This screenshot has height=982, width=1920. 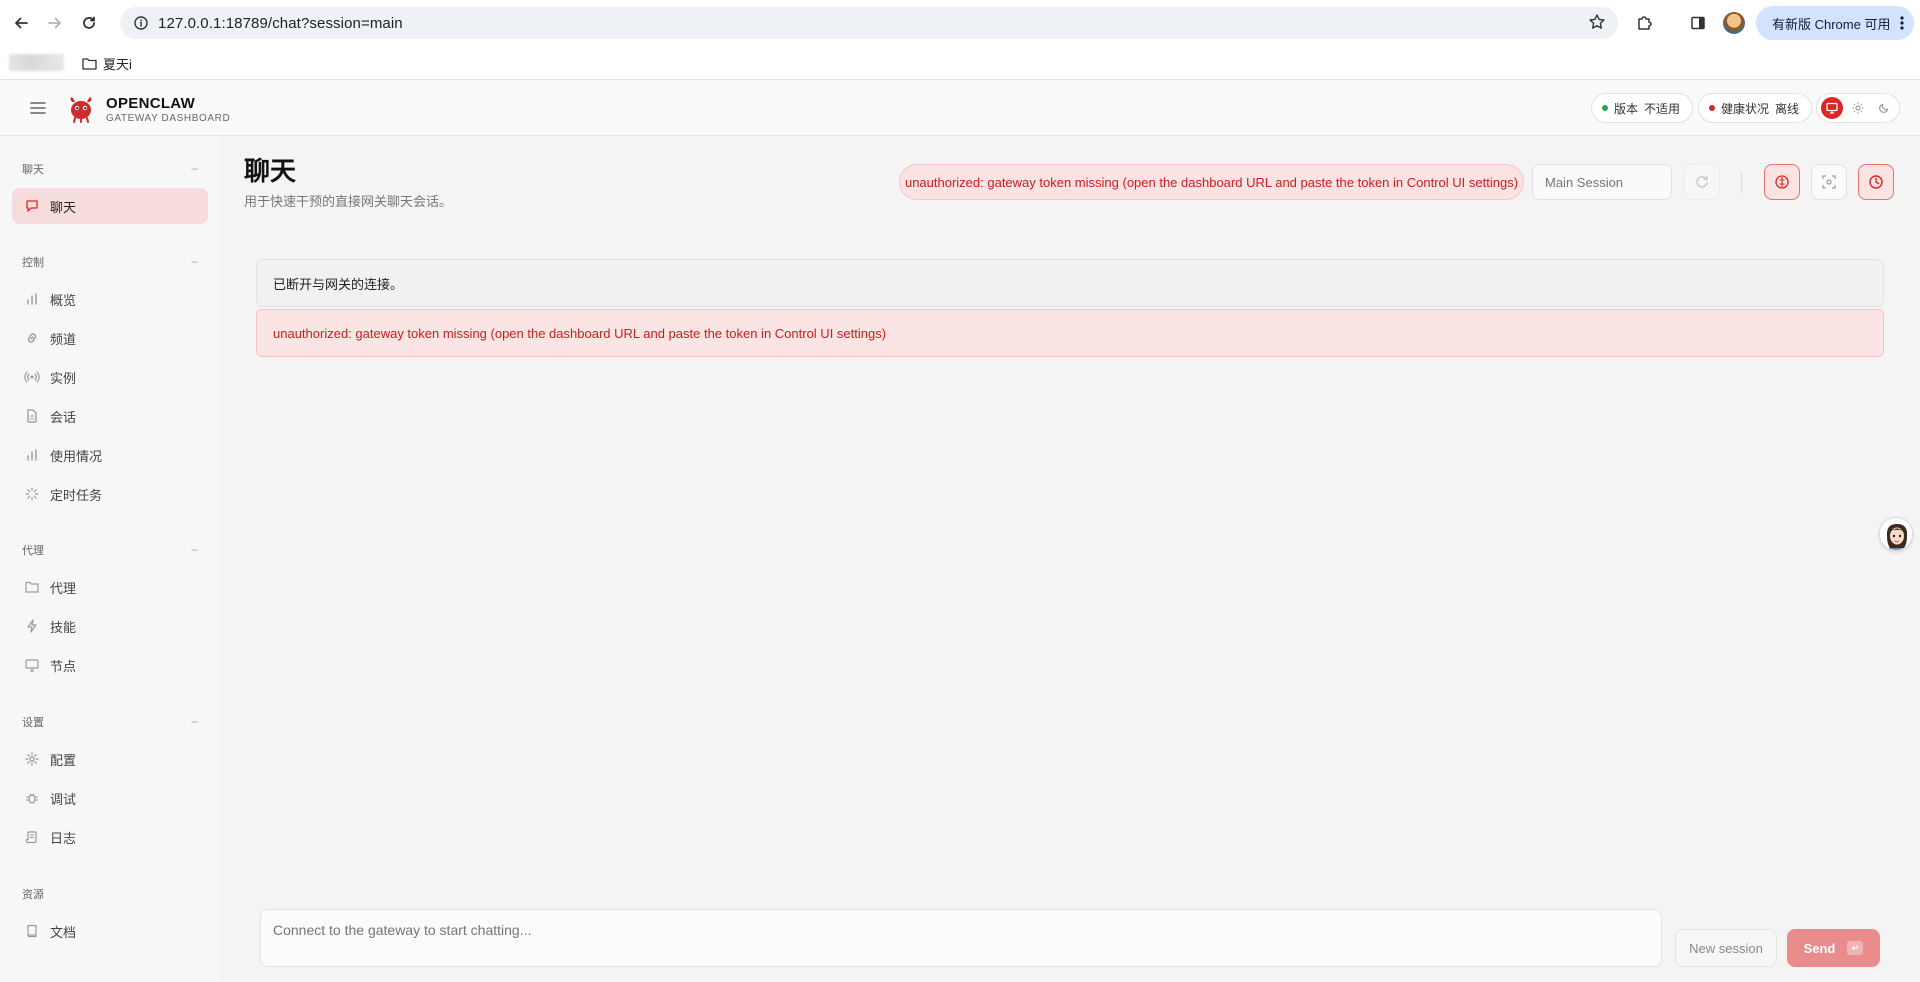 I want to click on sidebar-item-agents: 代理, so click(x=110, y=587).